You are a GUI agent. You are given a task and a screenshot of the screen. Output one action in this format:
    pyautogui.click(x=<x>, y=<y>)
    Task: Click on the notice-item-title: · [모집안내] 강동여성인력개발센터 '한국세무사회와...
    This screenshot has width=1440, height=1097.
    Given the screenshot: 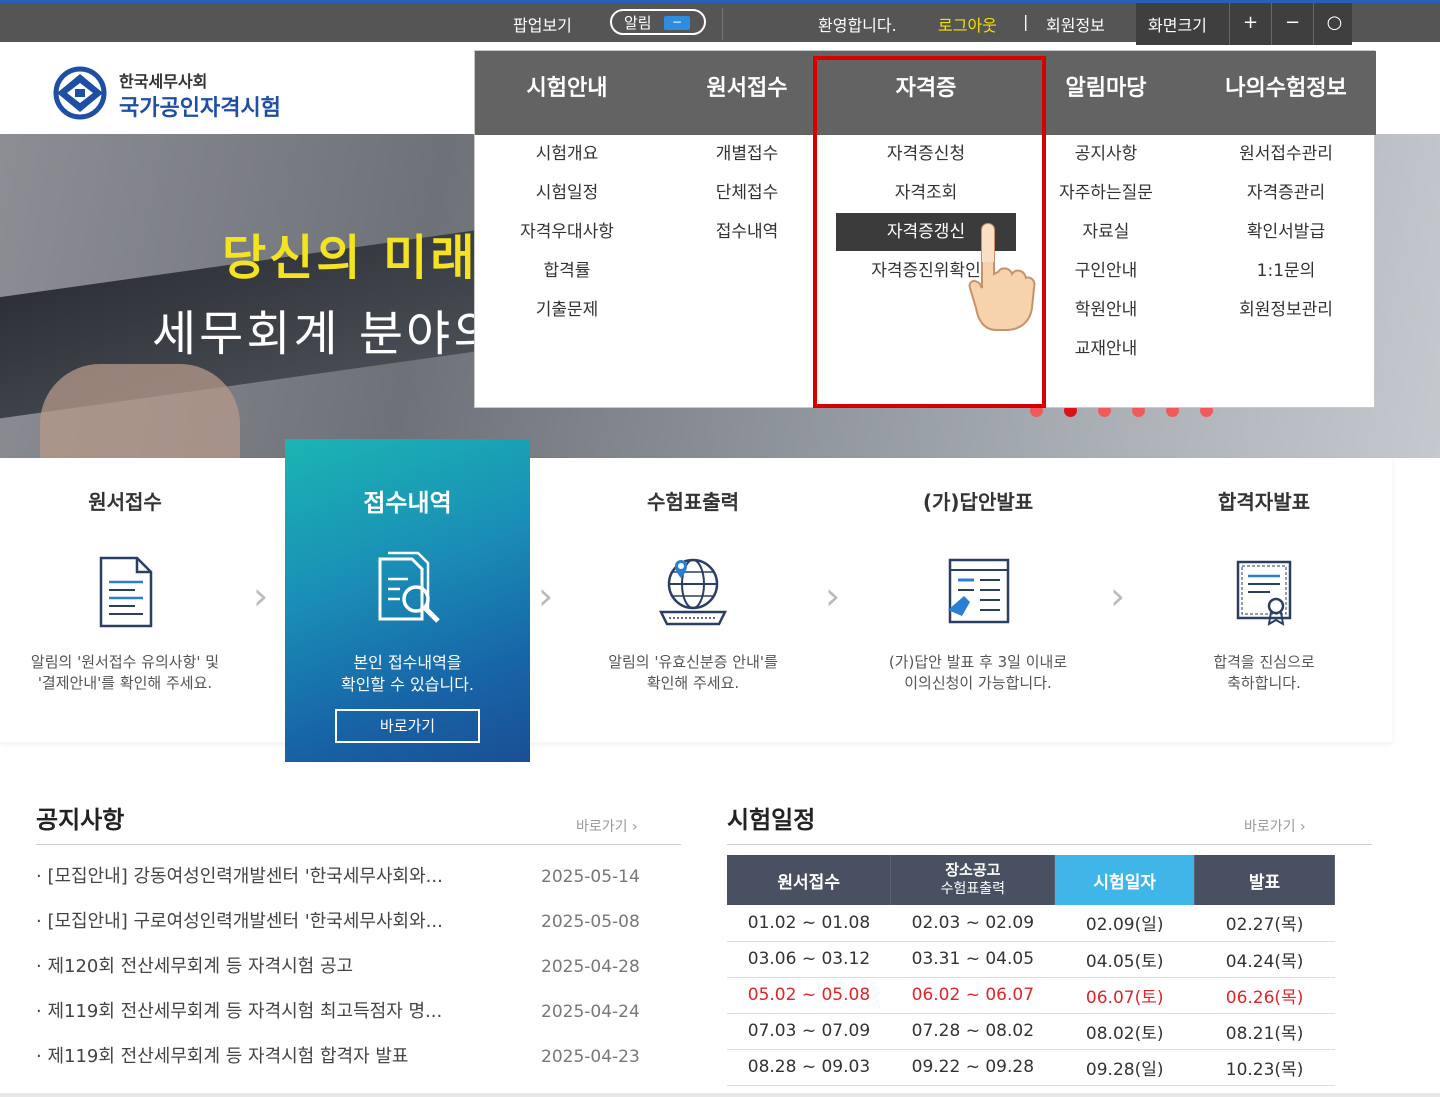 What is the action you would take?
    pyautogui.click(x=271, y=875)
    